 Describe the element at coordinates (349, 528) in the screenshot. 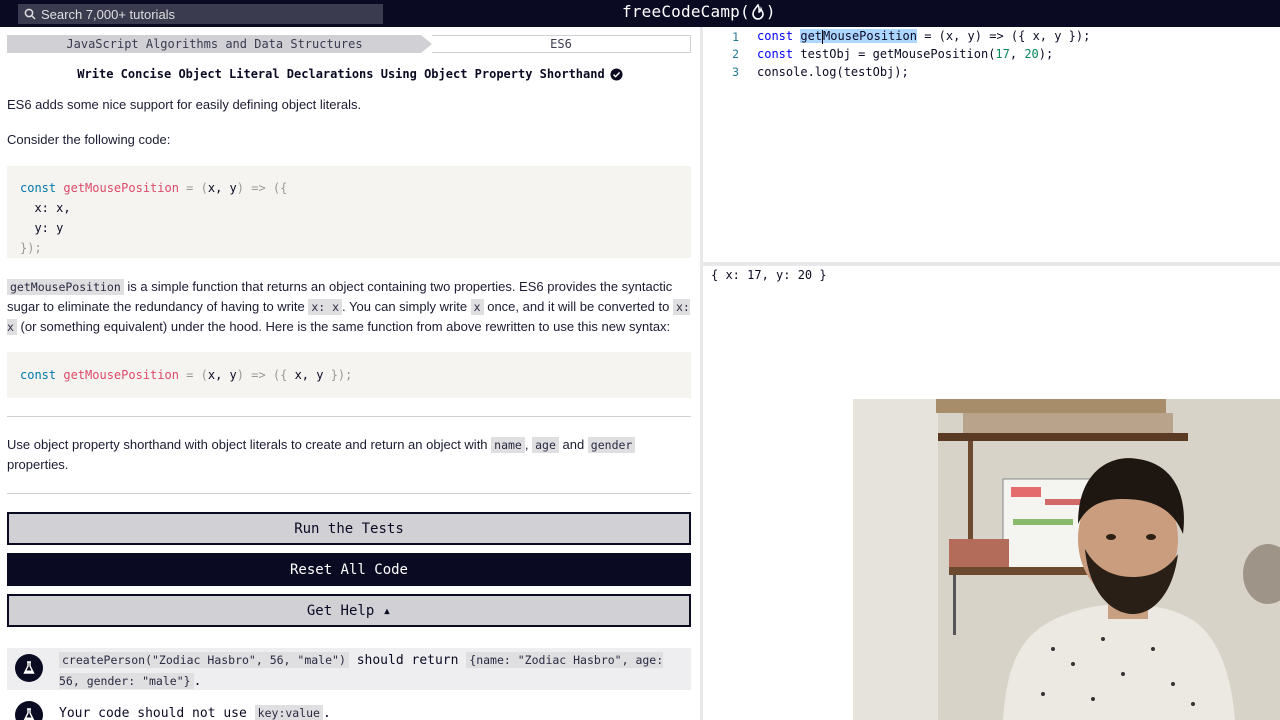

I see `run-tests-button: Run the Tests` at that location.